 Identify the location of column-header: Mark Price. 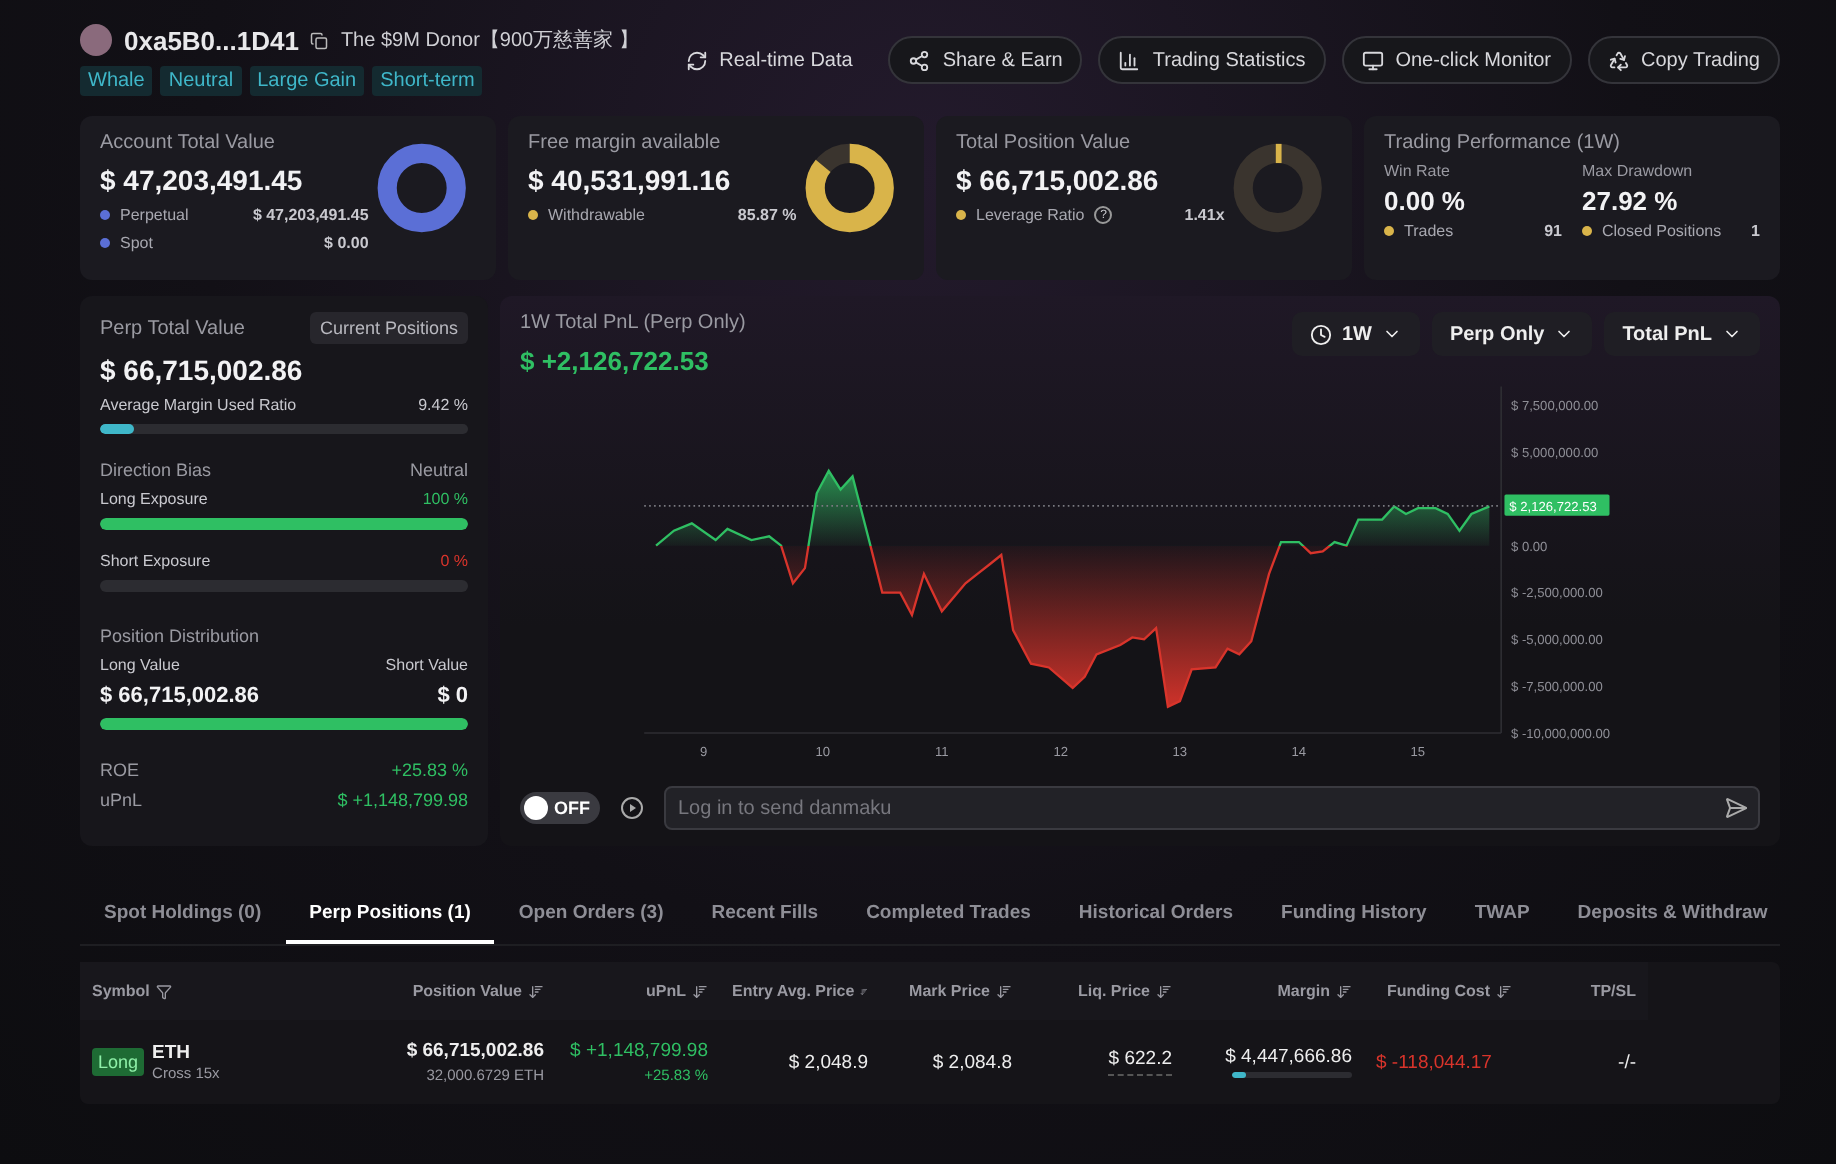
(952, 991).